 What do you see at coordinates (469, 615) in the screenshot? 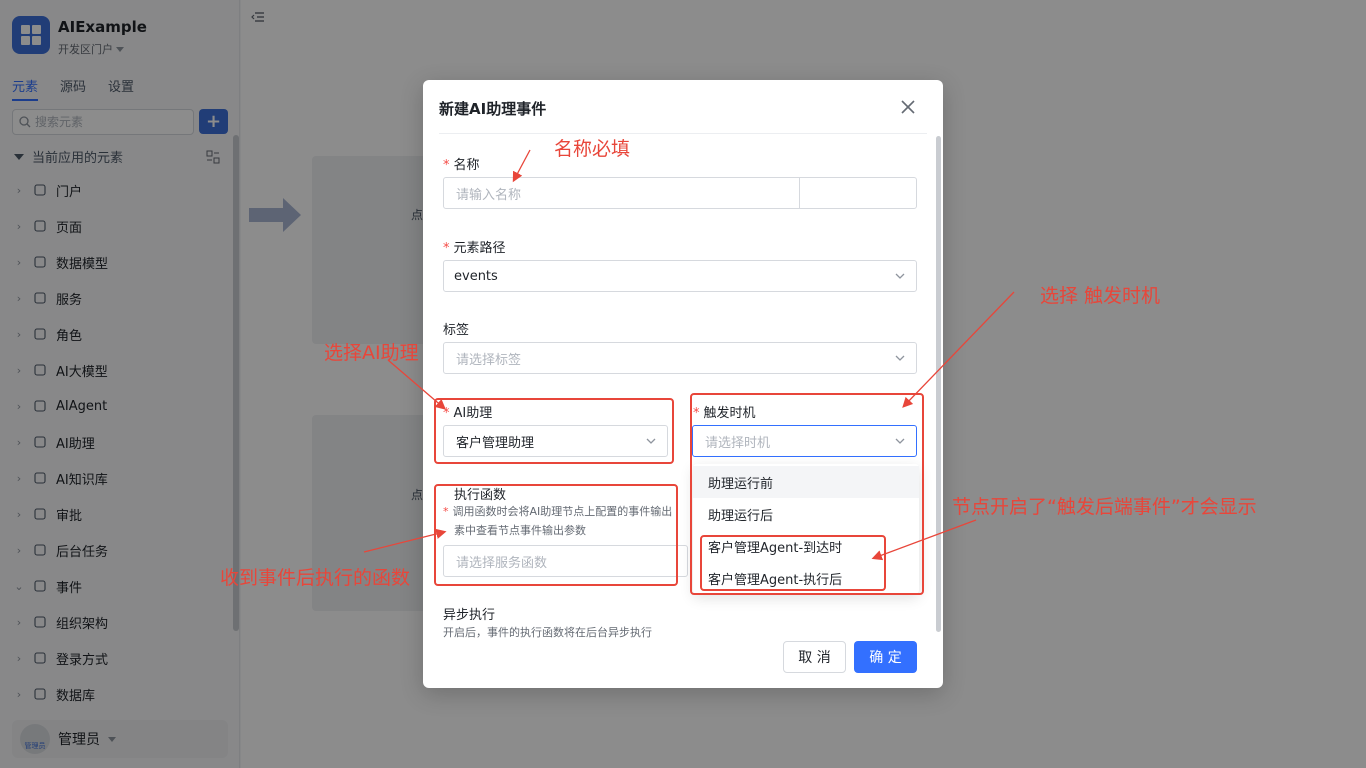
I see `async-label: 异步执行` at bounding box center [469, 615].